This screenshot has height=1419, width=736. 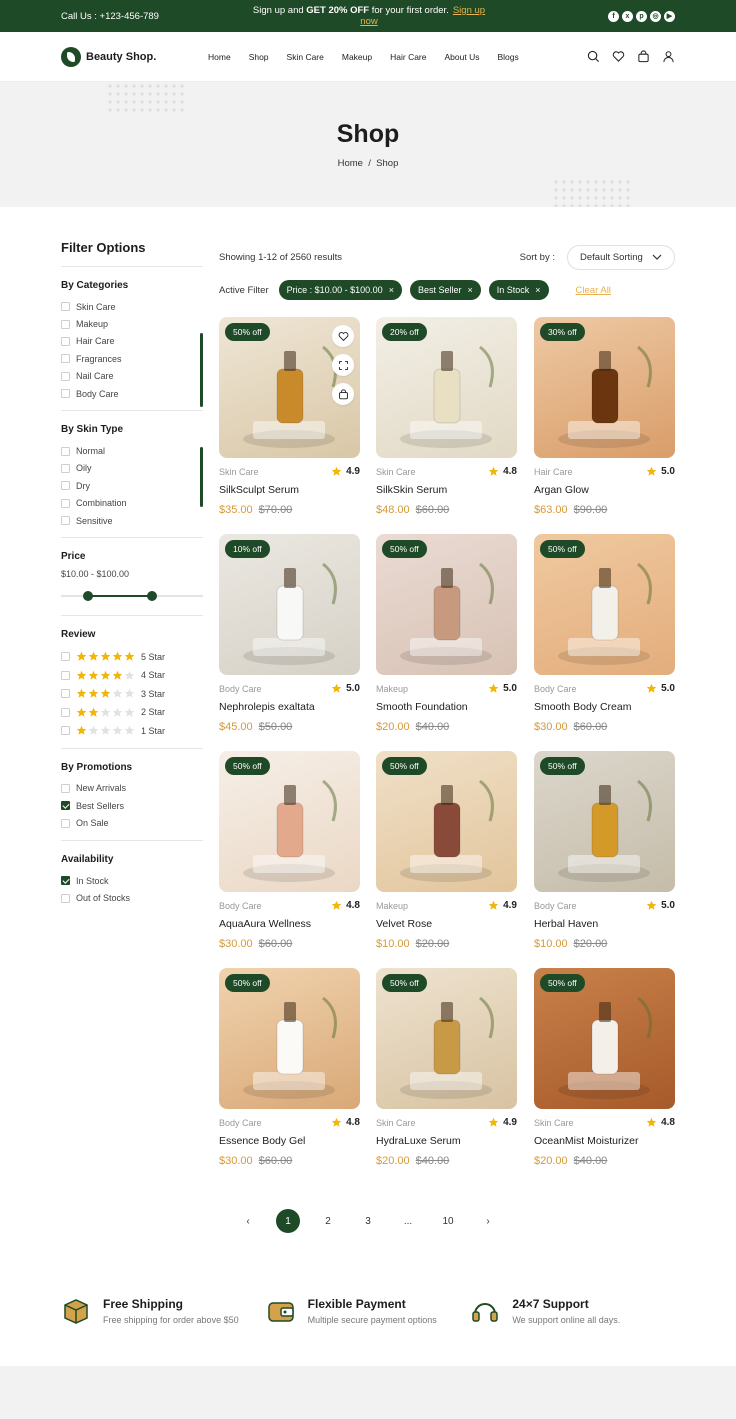 What do you see at coordinates (621, 257) in the screenshot?
I see `sort-dropdown: Default Sorting` at bounding box center [621, 257].